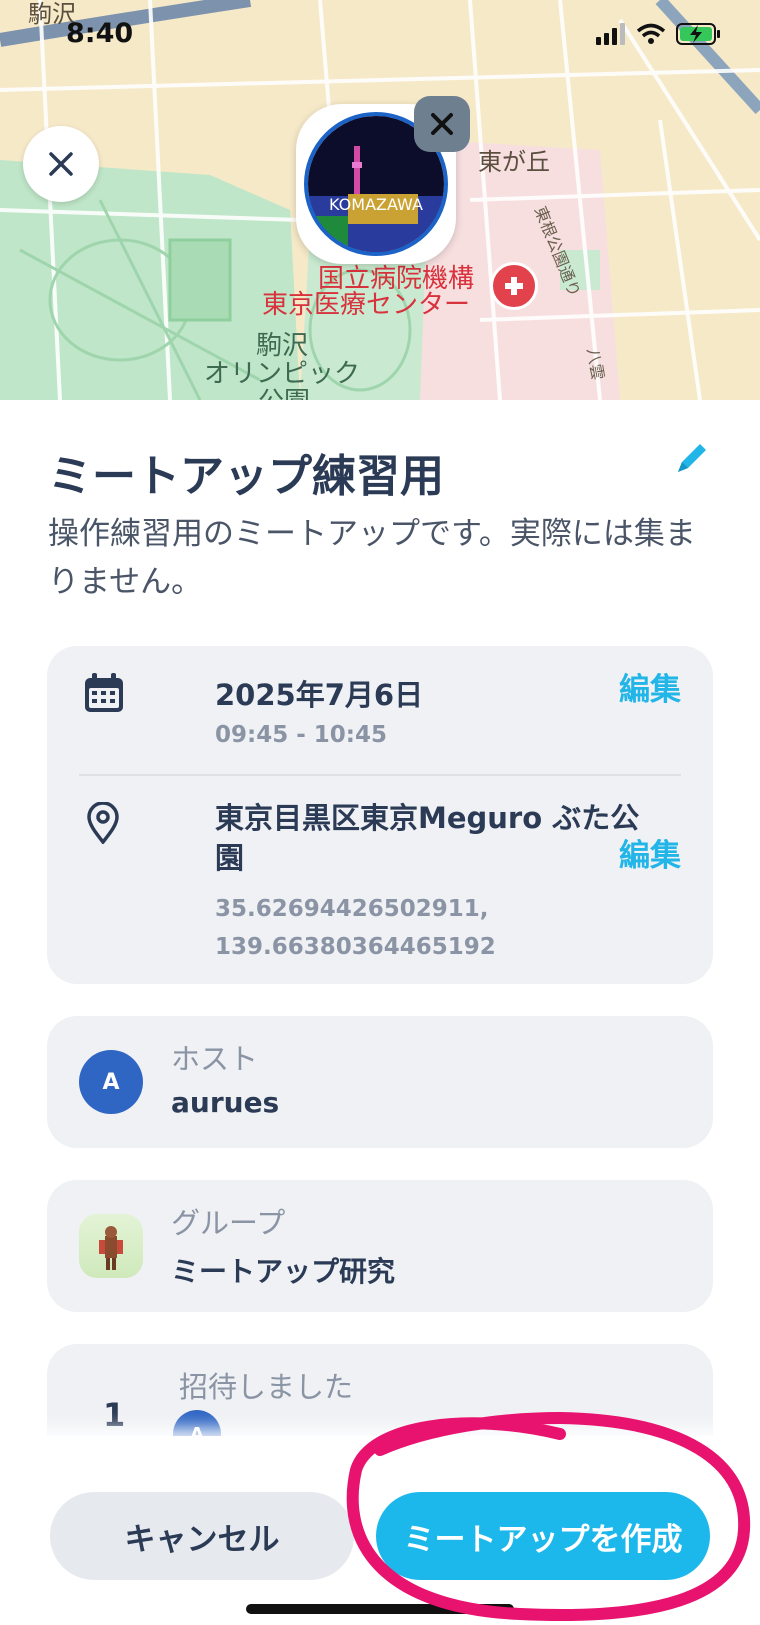  I want to click on meetup-time-range: 09:45 - 10:45, so click(301, 735).